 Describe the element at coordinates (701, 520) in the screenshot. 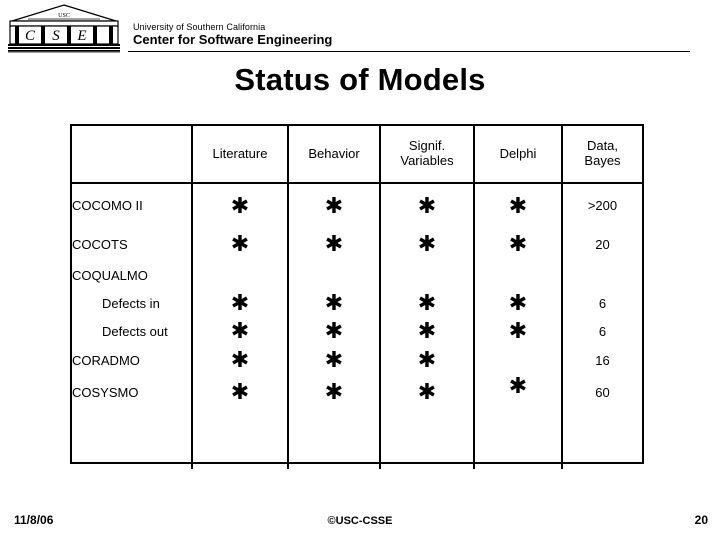

I see `footer-page-number: 20` at that location.